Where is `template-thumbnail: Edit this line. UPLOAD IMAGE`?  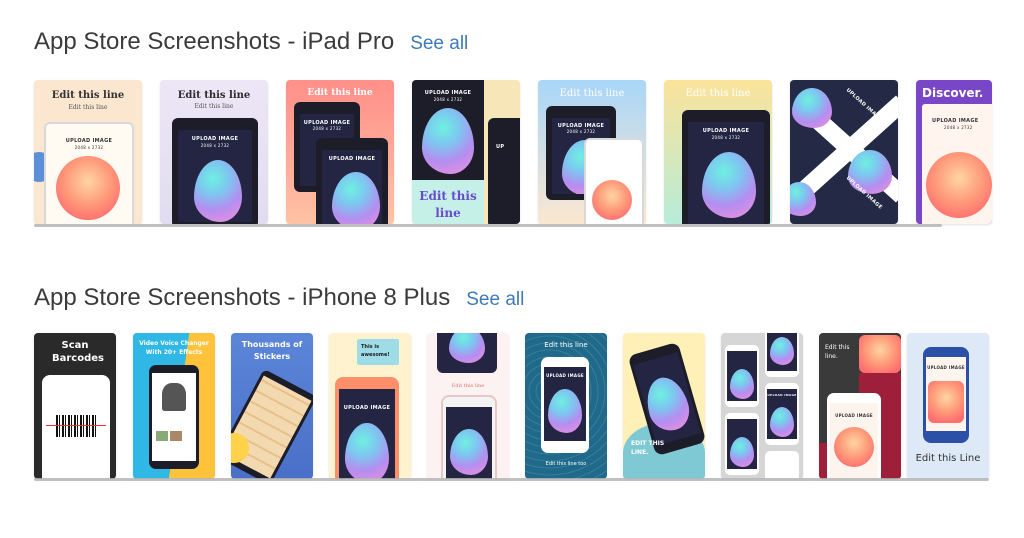 template-thumbnail: Edit this line. UPLOAD IMAGE is located at coordinates (860, 406).